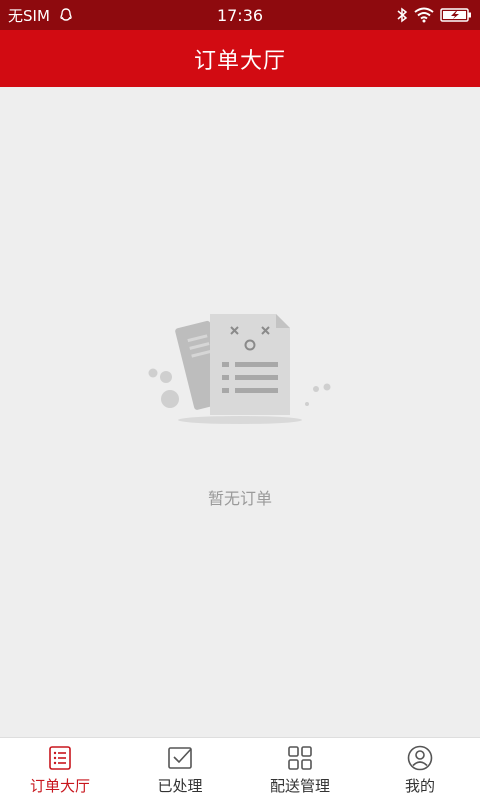  What do you see at coordinates (180, 769) in the screenshot?
I see `tab-processed: 已处理` at bounding box center [180, 769].